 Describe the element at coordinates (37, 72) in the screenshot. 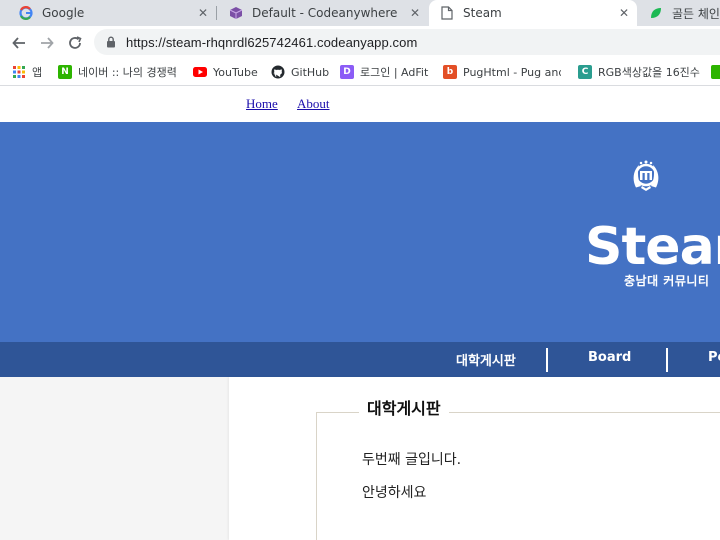

I see `bookmark-label: 앱` at that location.